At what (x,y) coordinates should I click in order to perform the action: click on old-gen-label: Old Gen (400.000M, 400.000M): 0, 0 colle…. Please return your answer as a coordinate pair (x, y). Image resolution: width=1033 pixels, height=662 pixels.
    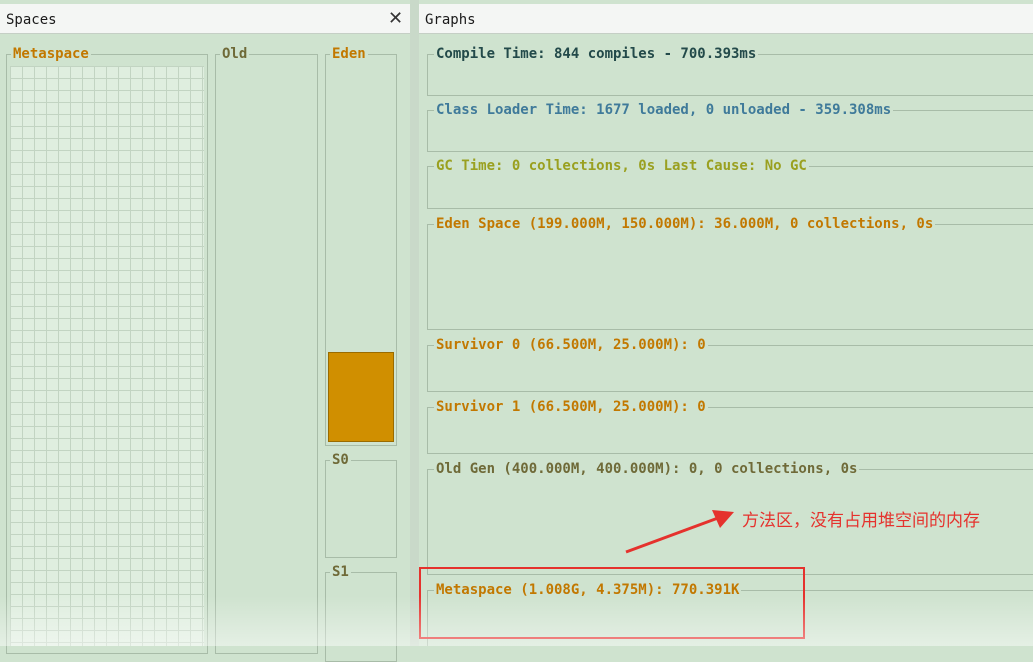
    Looking at the image, I should click on (647, 469).